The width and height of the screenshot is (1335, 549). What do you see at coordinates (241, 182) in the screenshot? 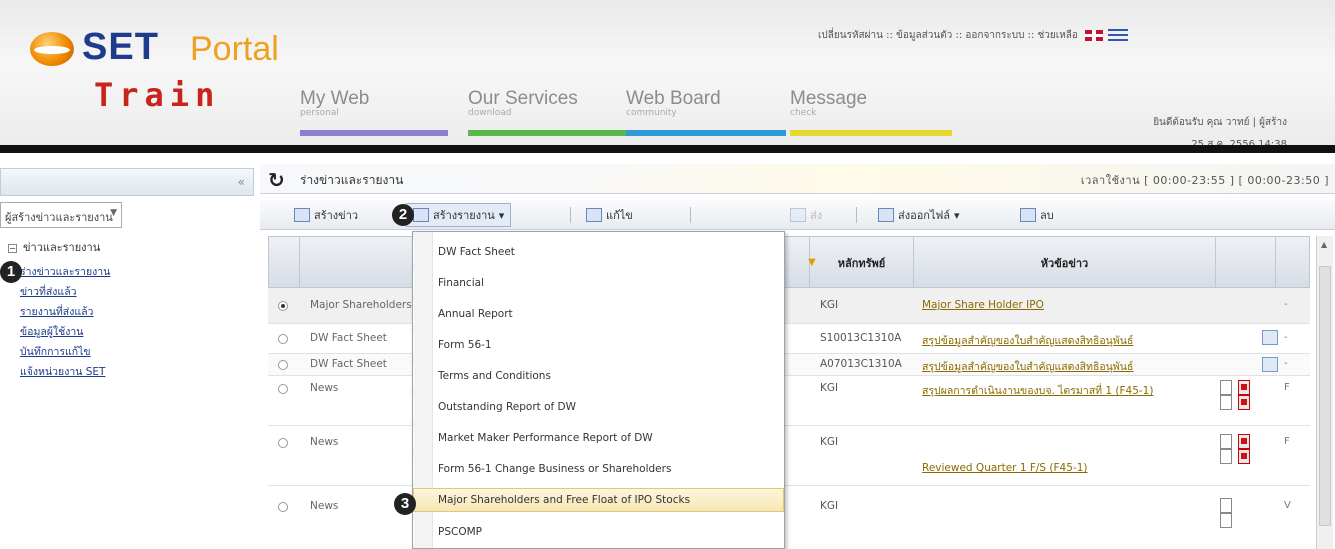
I see `collapse-icon: «` at bounding box center [241, 182].